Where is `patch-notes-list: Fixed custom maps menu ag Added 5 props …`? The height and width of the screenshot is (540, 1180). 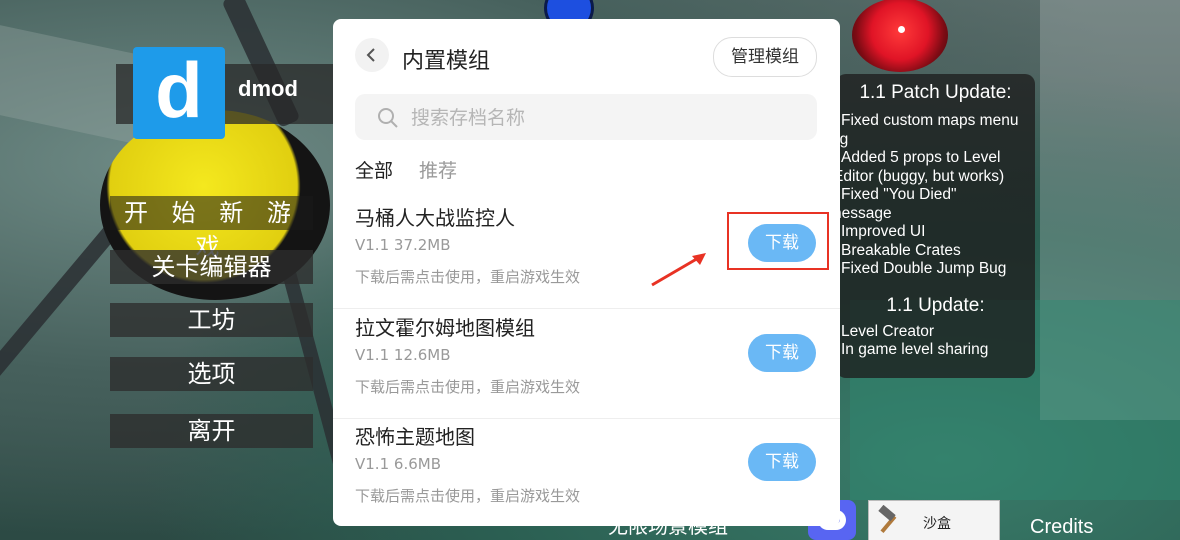 patch-notes-list: Fixed custom maps menu ag Added 5 props … is located at coordinates (935, 195).